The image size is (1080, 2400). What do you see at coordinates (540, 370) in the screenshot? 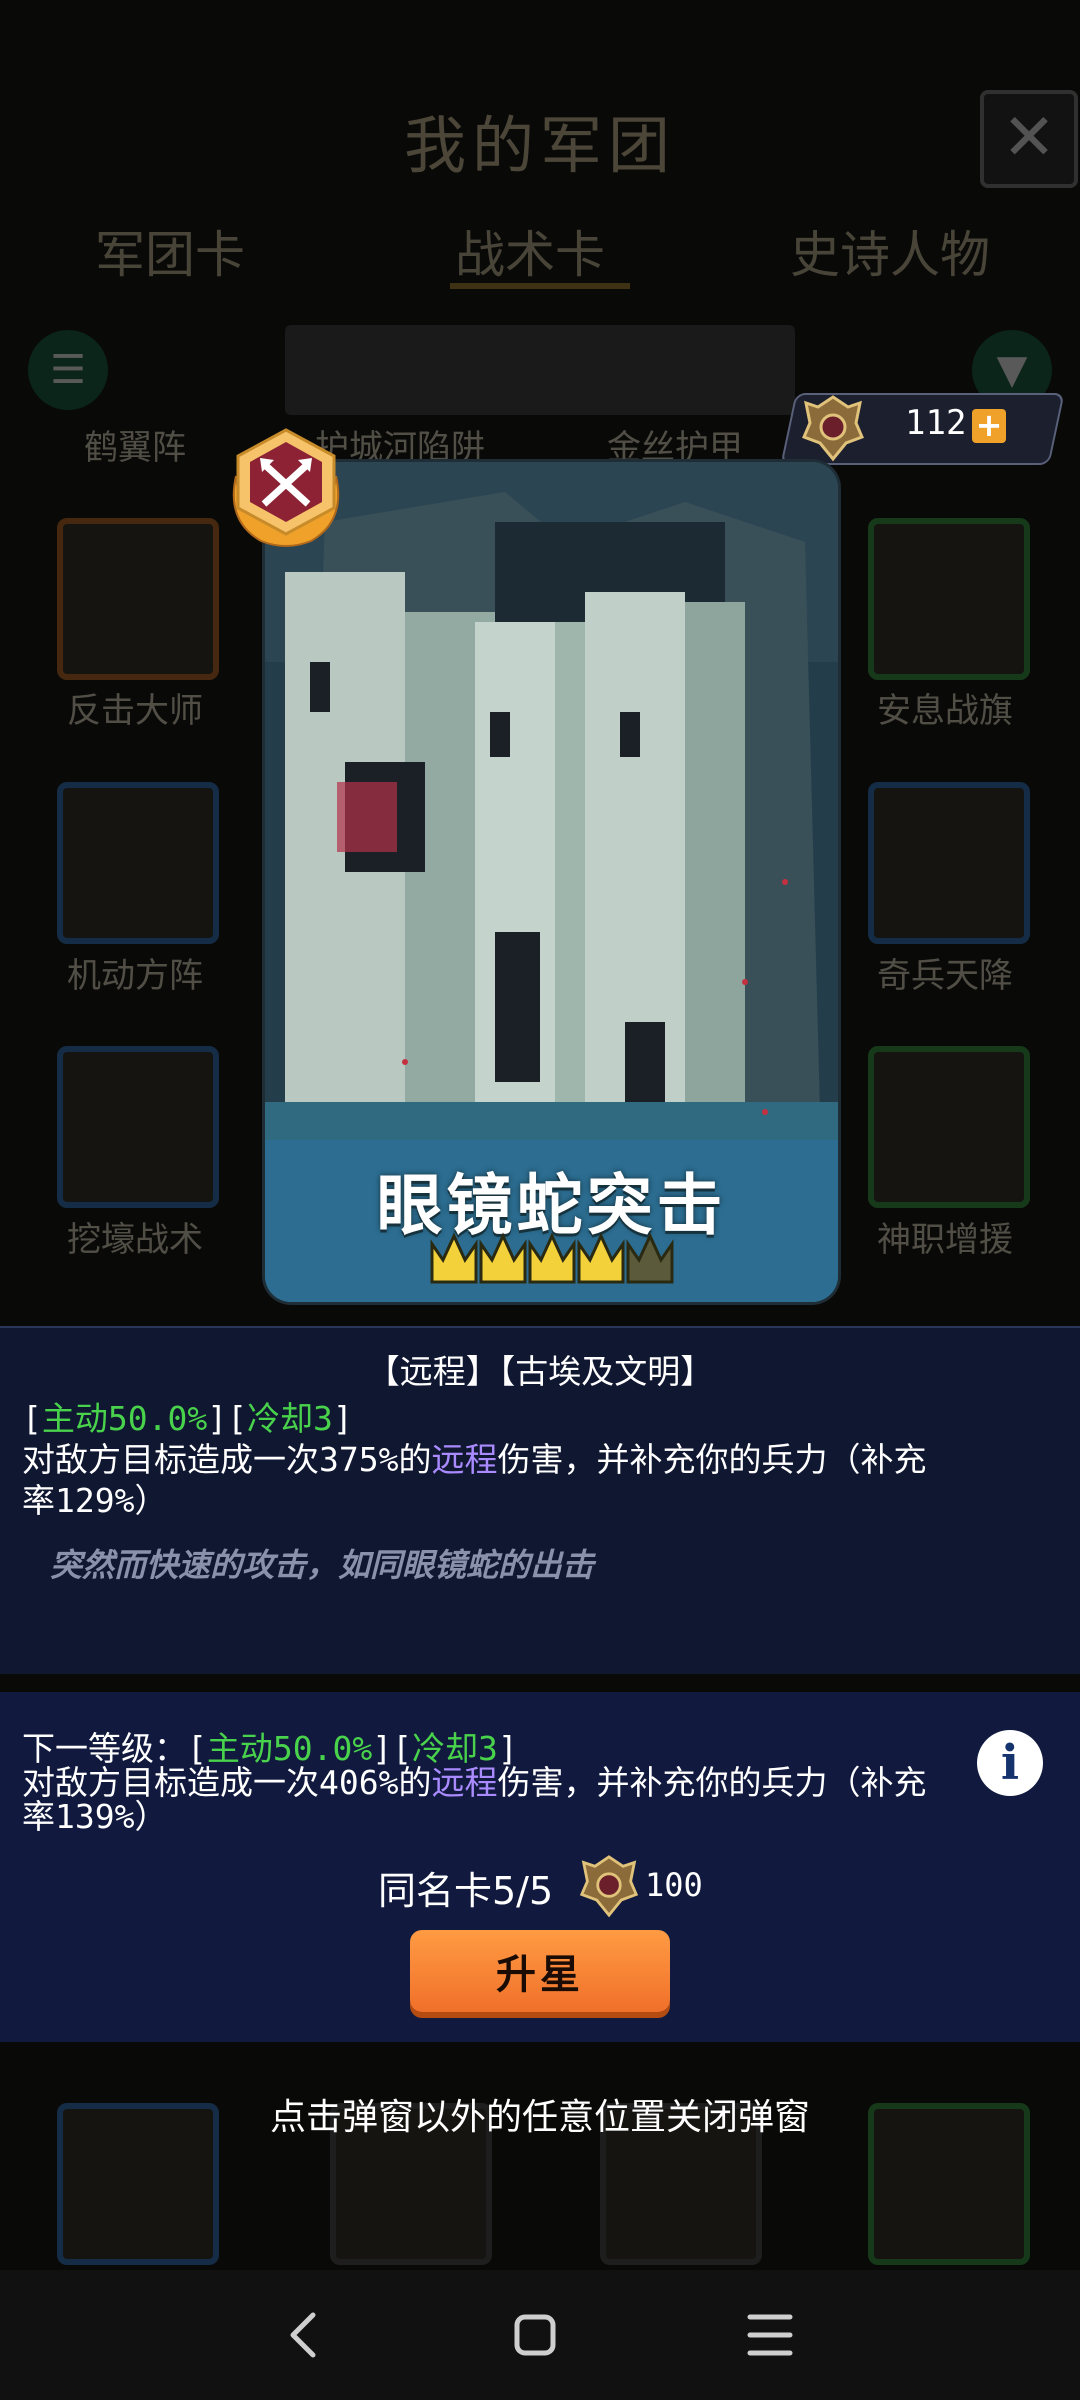
I see `search-box` at bounding box center [540, 370].